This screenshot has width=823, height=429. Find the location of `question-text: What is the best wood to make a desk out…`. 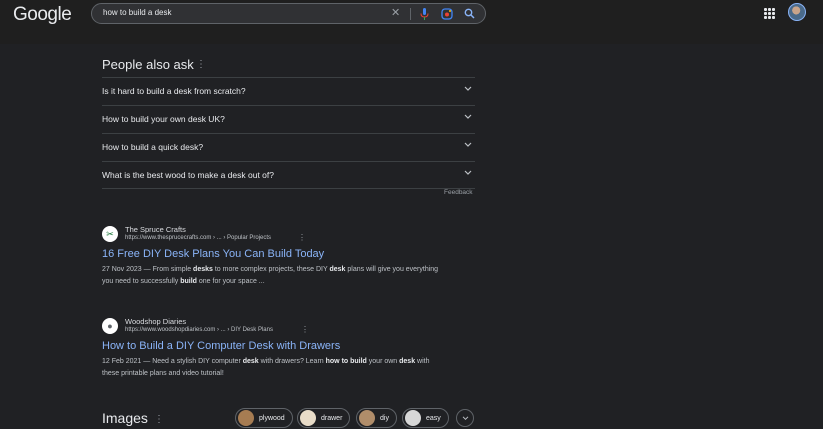

question-text: What is the best wood to make a desk out… is located at coordinates (188, 175).